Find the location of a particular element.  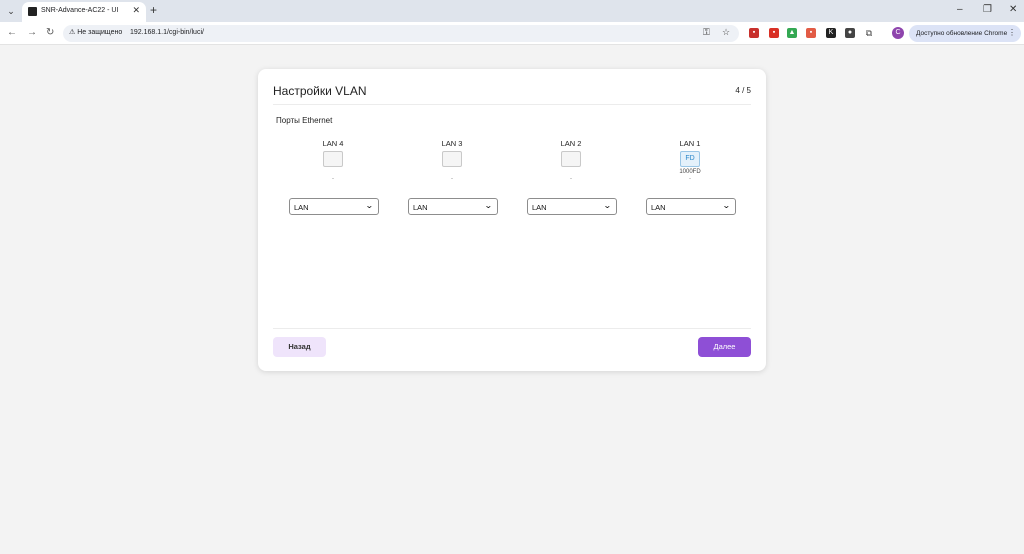

more-menu-icon: ⋮ is located at coordinates (1012, 32).